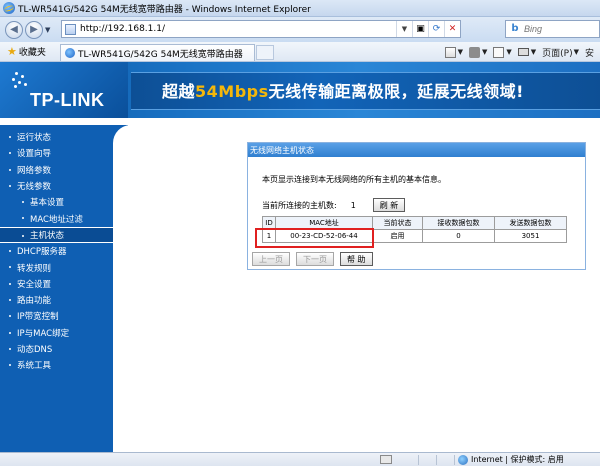  I want to click on host-count-value: 1, so click(353, 205).